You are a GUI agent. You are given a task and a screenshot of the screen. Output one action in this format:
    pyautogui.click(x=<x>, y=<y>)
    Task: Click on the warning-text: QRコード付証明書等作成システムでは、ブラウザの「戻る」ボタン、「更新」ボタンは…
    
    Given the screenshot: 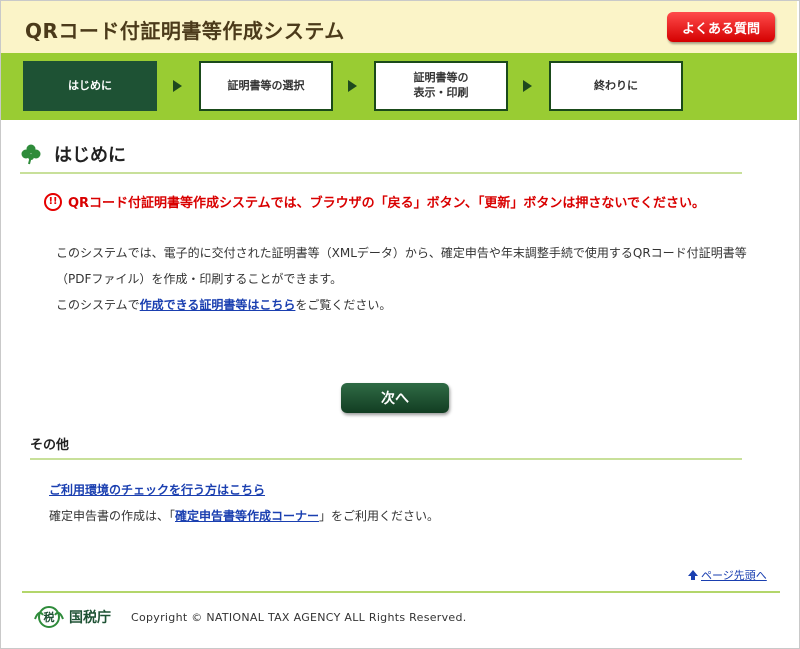 What is the action you would take?
    pyautogui.click(x=387, y=203)
    